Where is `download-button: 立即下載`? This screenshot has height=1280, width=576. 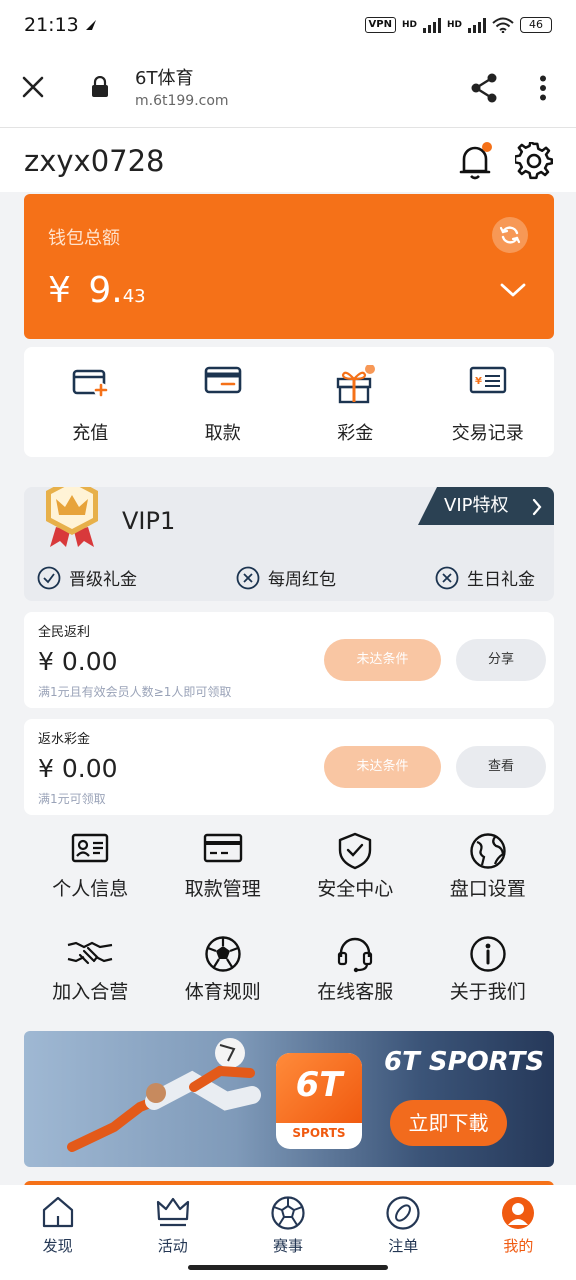 download-button: 立即下載 is located at coordinates (448, 1123).